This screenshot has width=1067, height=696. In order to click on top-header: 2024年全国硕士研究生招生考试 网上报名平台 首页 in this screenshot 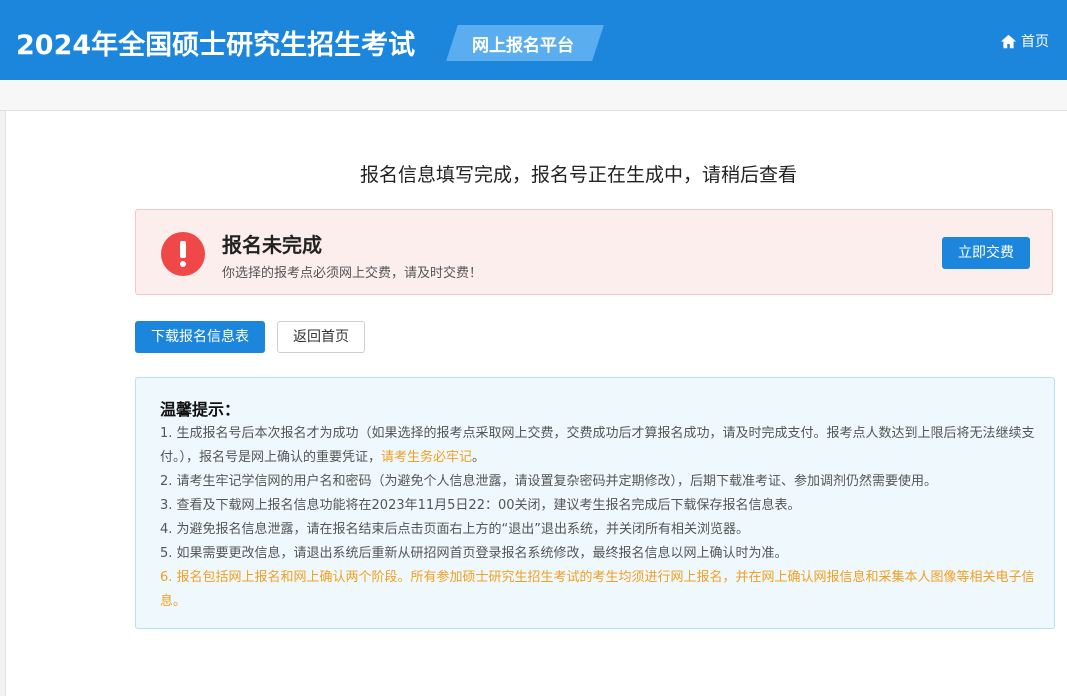, I will do `click(533, 40)`.